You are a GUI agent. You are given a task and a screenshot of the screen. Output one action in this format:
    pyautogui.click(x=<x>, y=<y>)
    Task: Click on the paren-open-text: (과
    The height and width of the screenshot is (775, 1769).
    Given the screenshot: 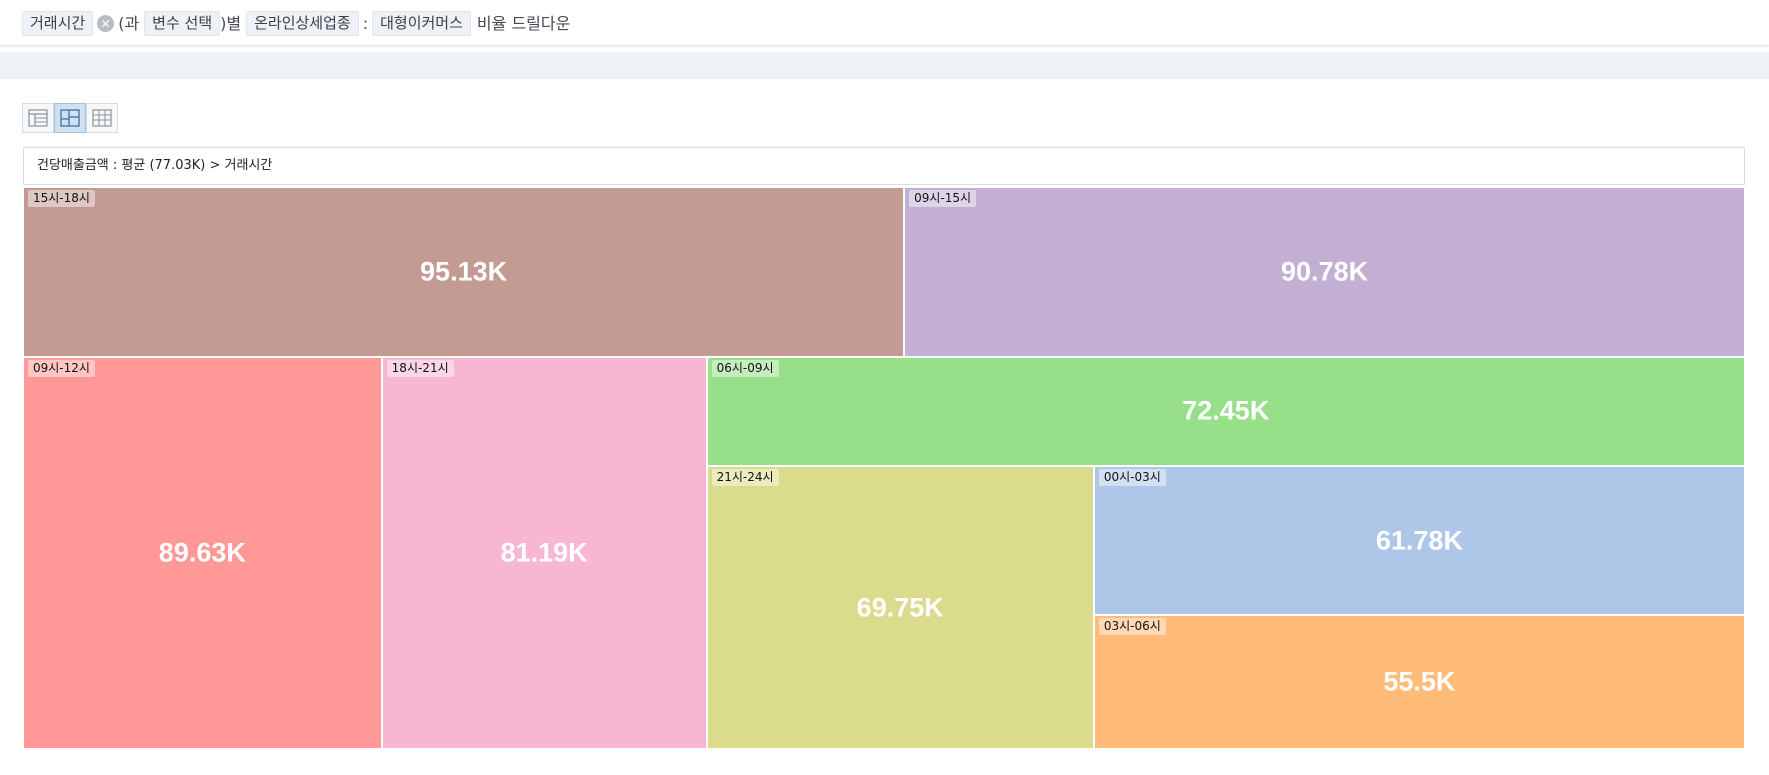 What is the action you would take?
    pyautogui.click(x=129, y=23)
    